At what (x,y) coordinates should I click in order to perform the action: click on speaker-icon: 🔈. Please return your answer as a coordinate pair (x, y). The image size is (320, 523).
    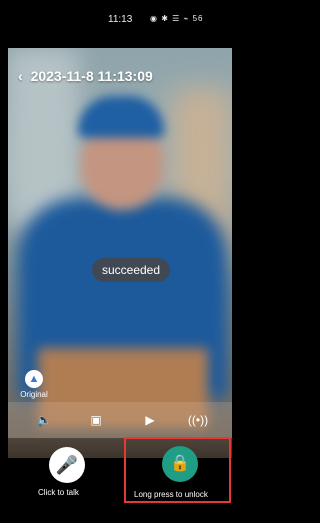
    Looking at the image, I should click on (44, 420).